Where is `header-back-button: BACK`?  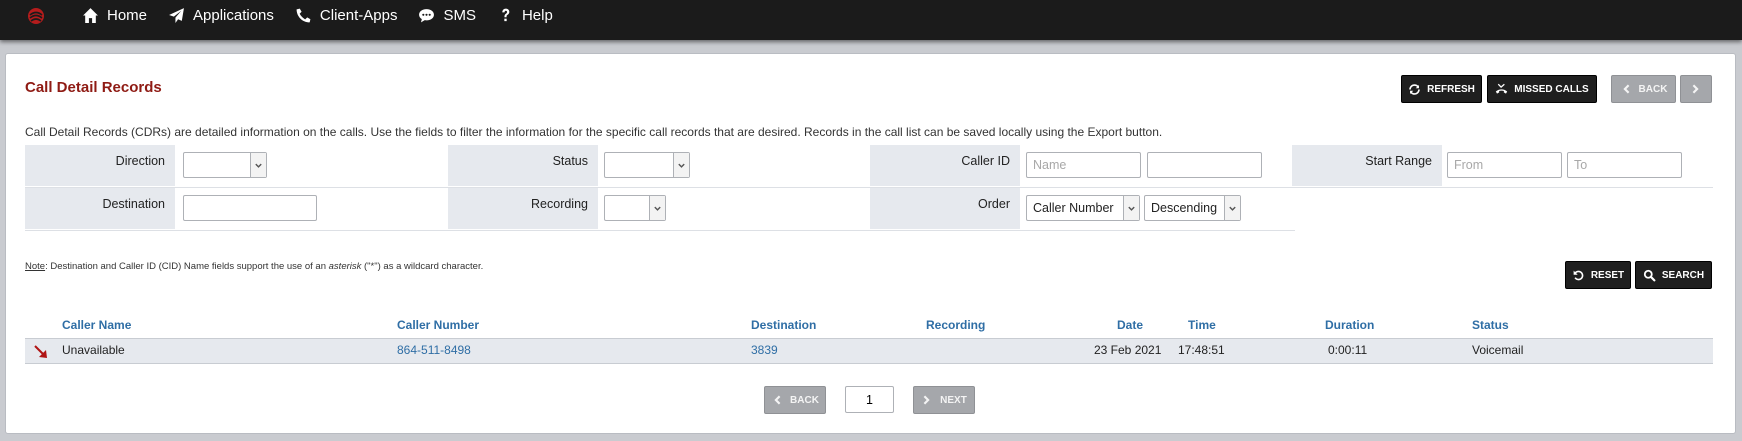
header-back-button: BACK is located at coordinates (1643, 89).